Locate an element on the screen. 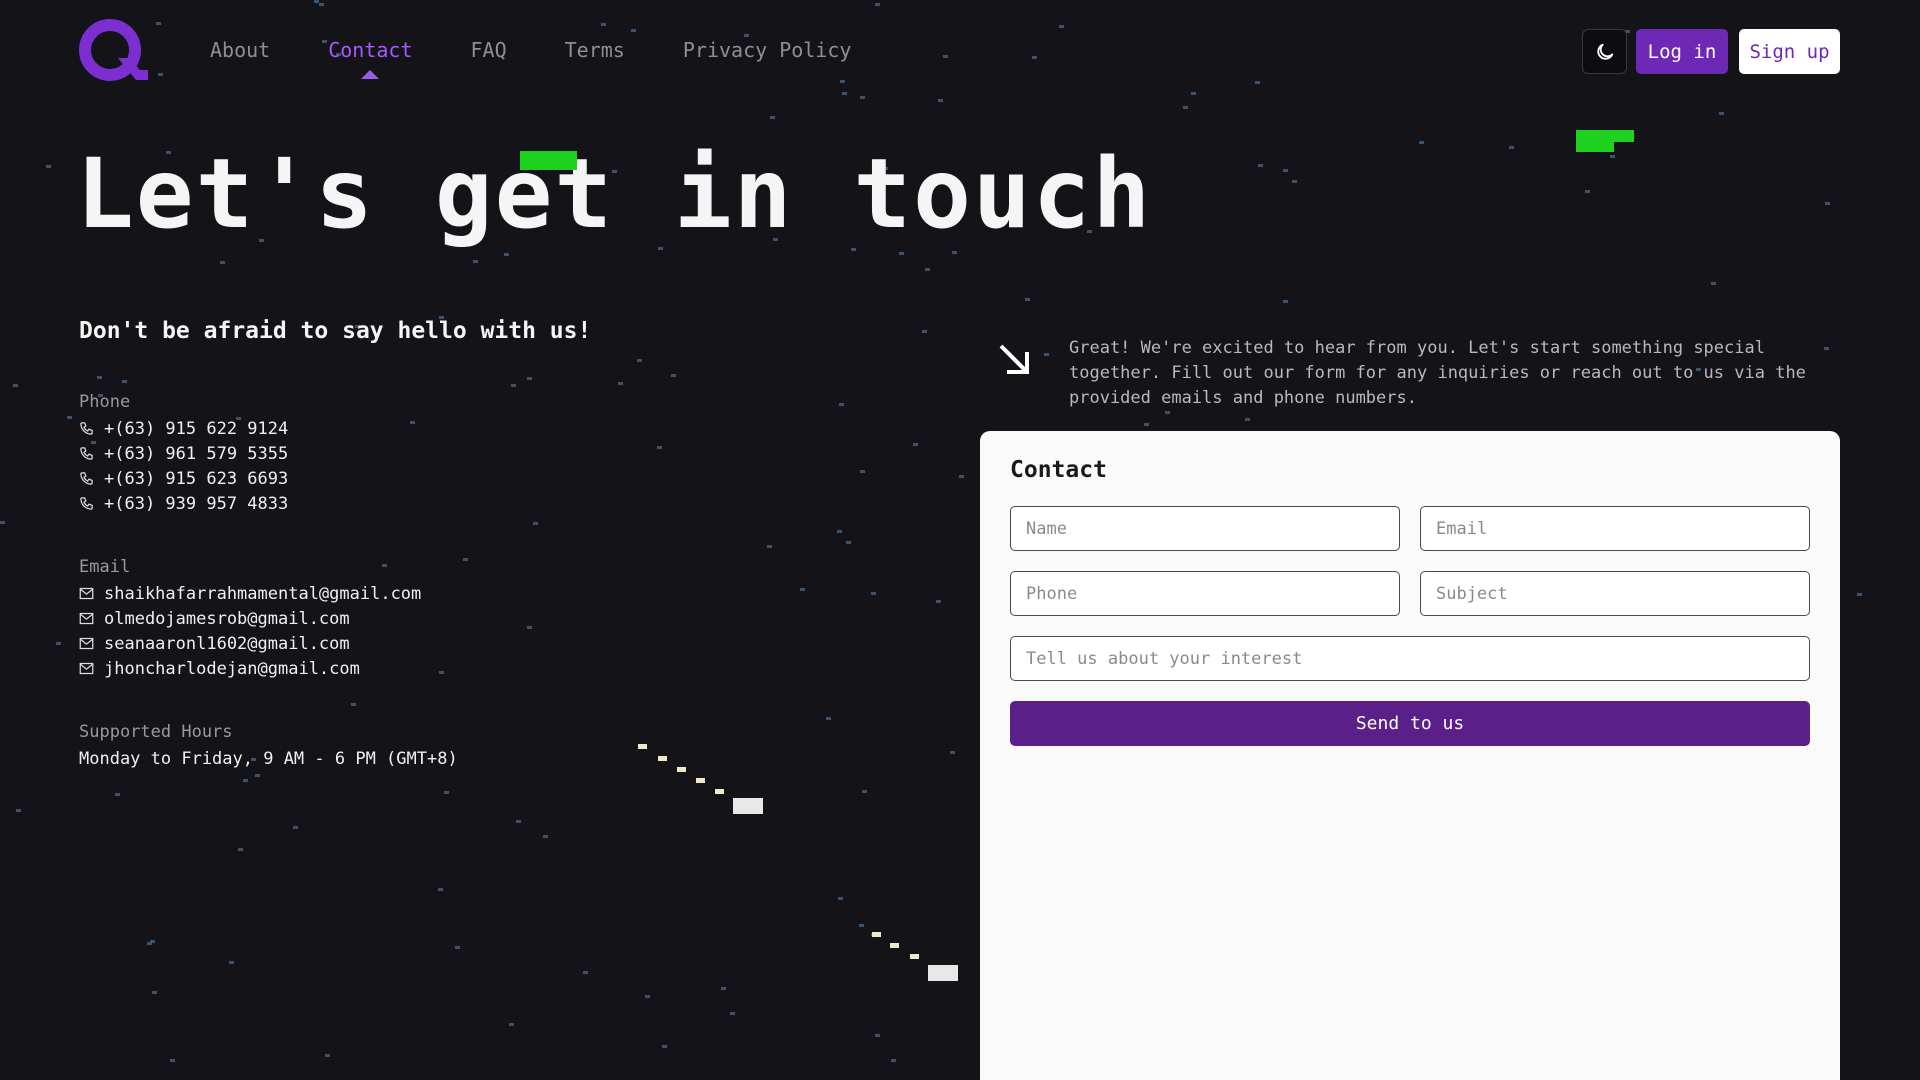  email-item: seanaaronl1602@gmail.com is located at coordinates (250, 643).